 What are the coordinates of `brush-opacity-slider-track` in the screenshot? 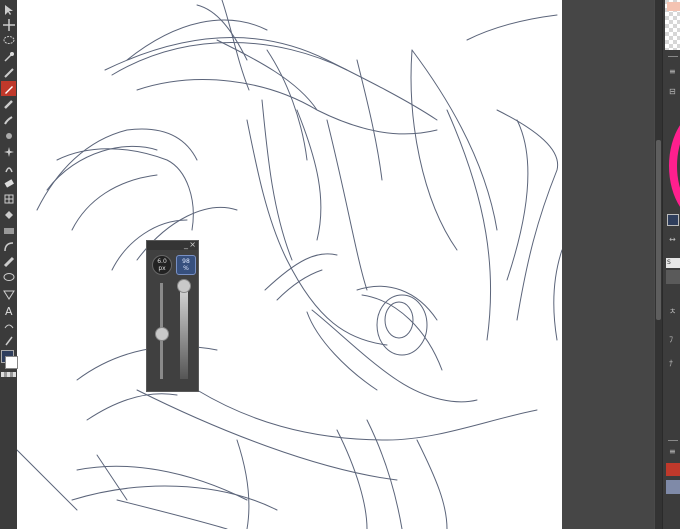 It's located at (184, 331).